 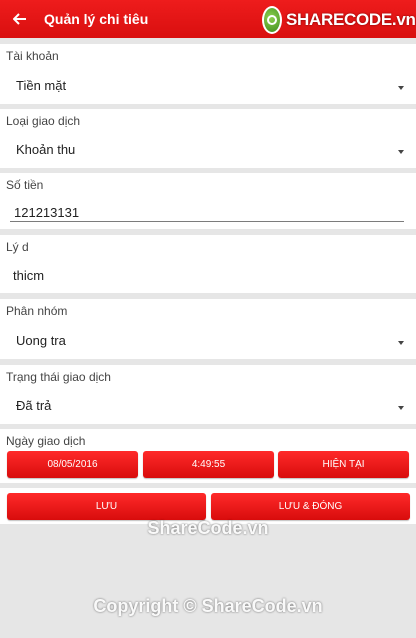 What do you see at coordinates (43, 121) in the screenshot?
I see `transaction-type-label: Loại giao dịch` at bounding box center [43, 121].